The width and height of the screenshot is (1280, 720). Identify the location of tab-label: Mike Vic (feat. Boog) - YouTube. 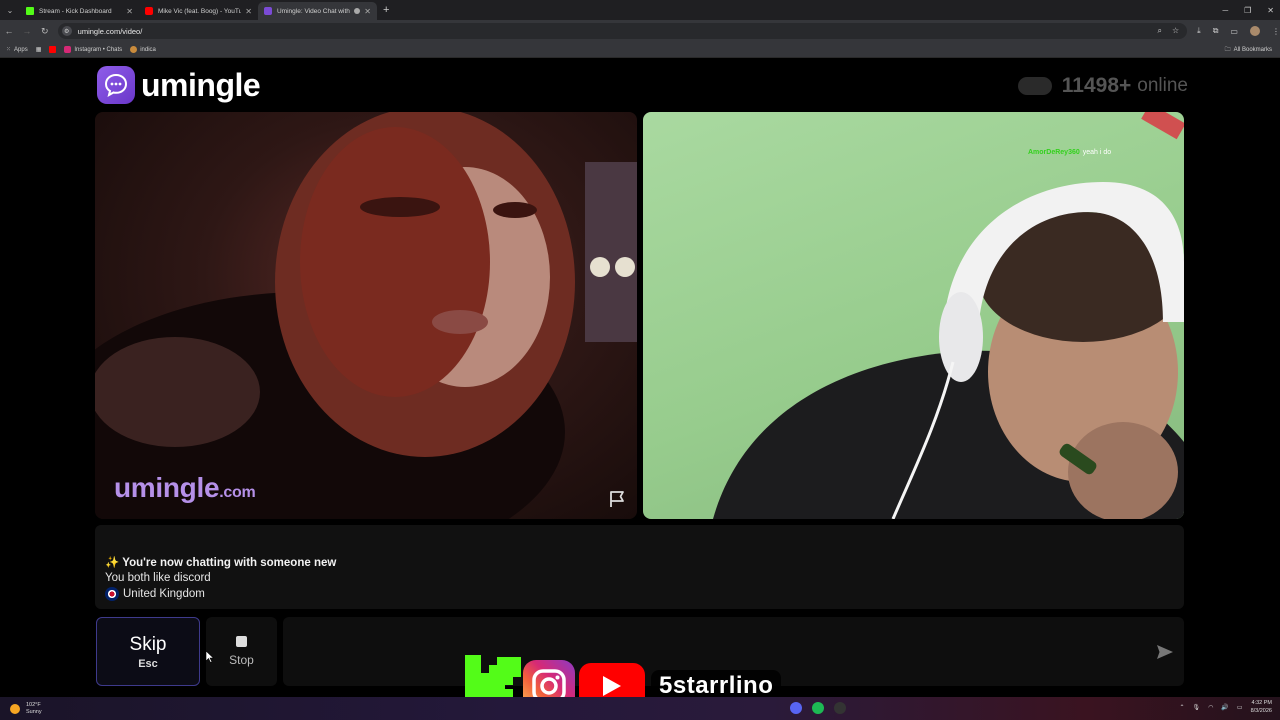
(200, 11).